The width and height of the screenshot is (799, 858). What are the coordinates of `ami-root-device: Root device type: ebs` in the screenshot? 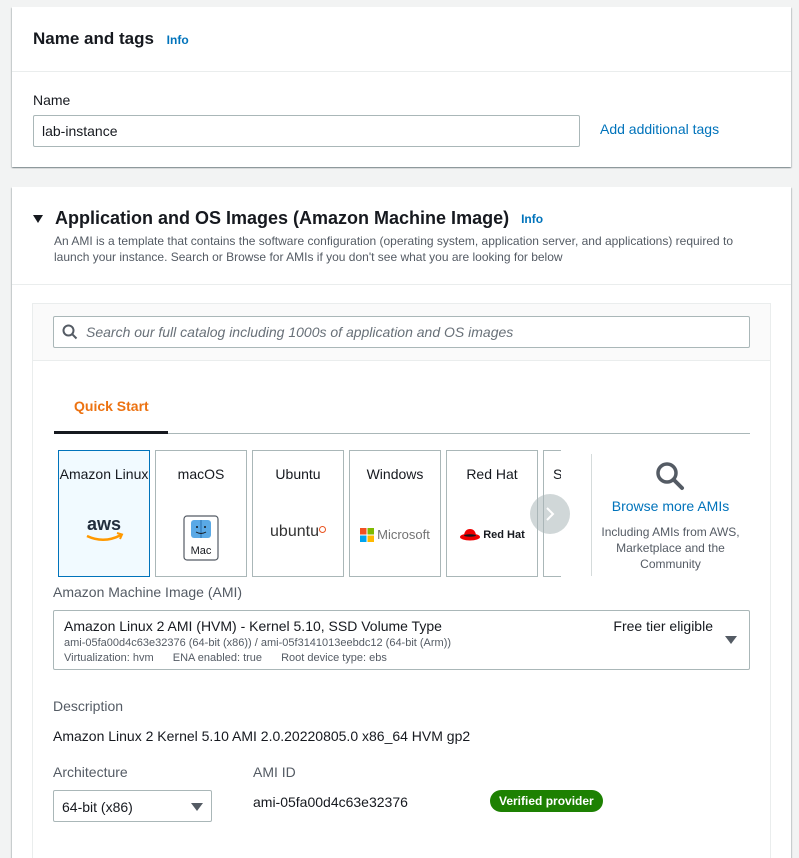 It's located at (334, 658).